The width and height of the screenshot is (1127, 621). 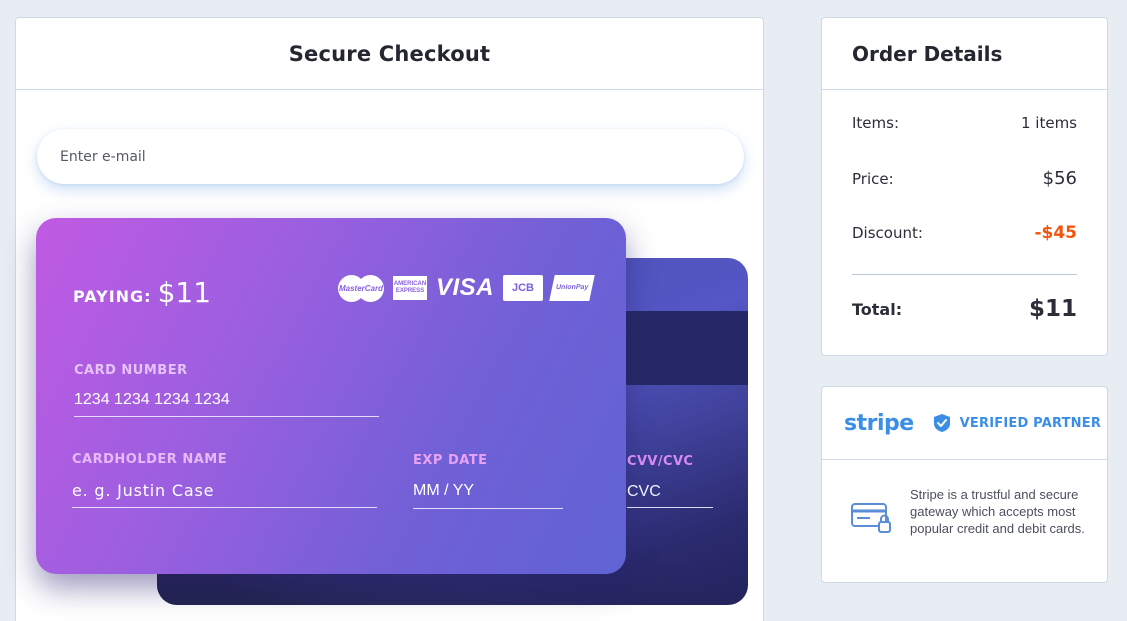 I want to click on paying-label: PAYING:, so click(x=112, y=296).